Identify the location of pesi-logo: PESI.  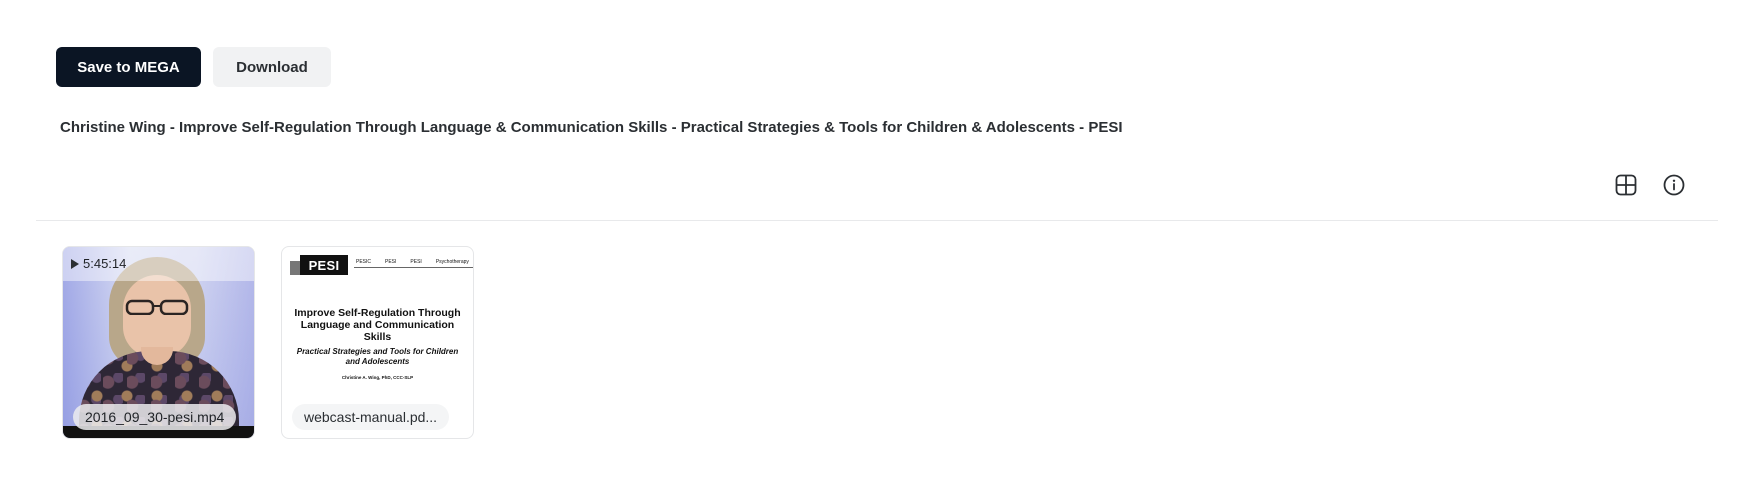
(324, 265).